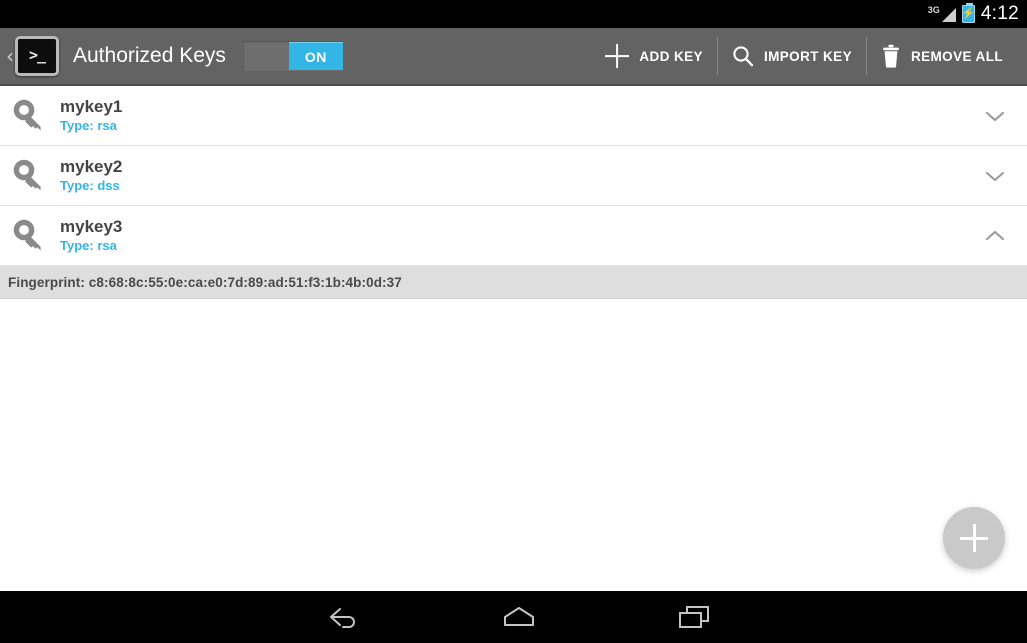 The image size is (1027, 643). I want to click on import-key-button: IMPORT KEY, so click(791, 56).